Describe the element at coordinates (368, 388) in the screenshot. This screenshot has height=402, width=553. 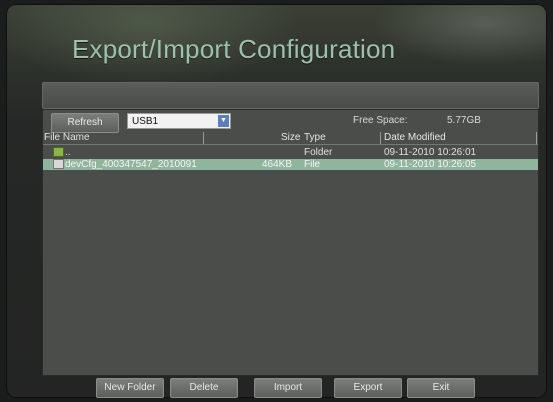
I see `export-button: Export` at that location.